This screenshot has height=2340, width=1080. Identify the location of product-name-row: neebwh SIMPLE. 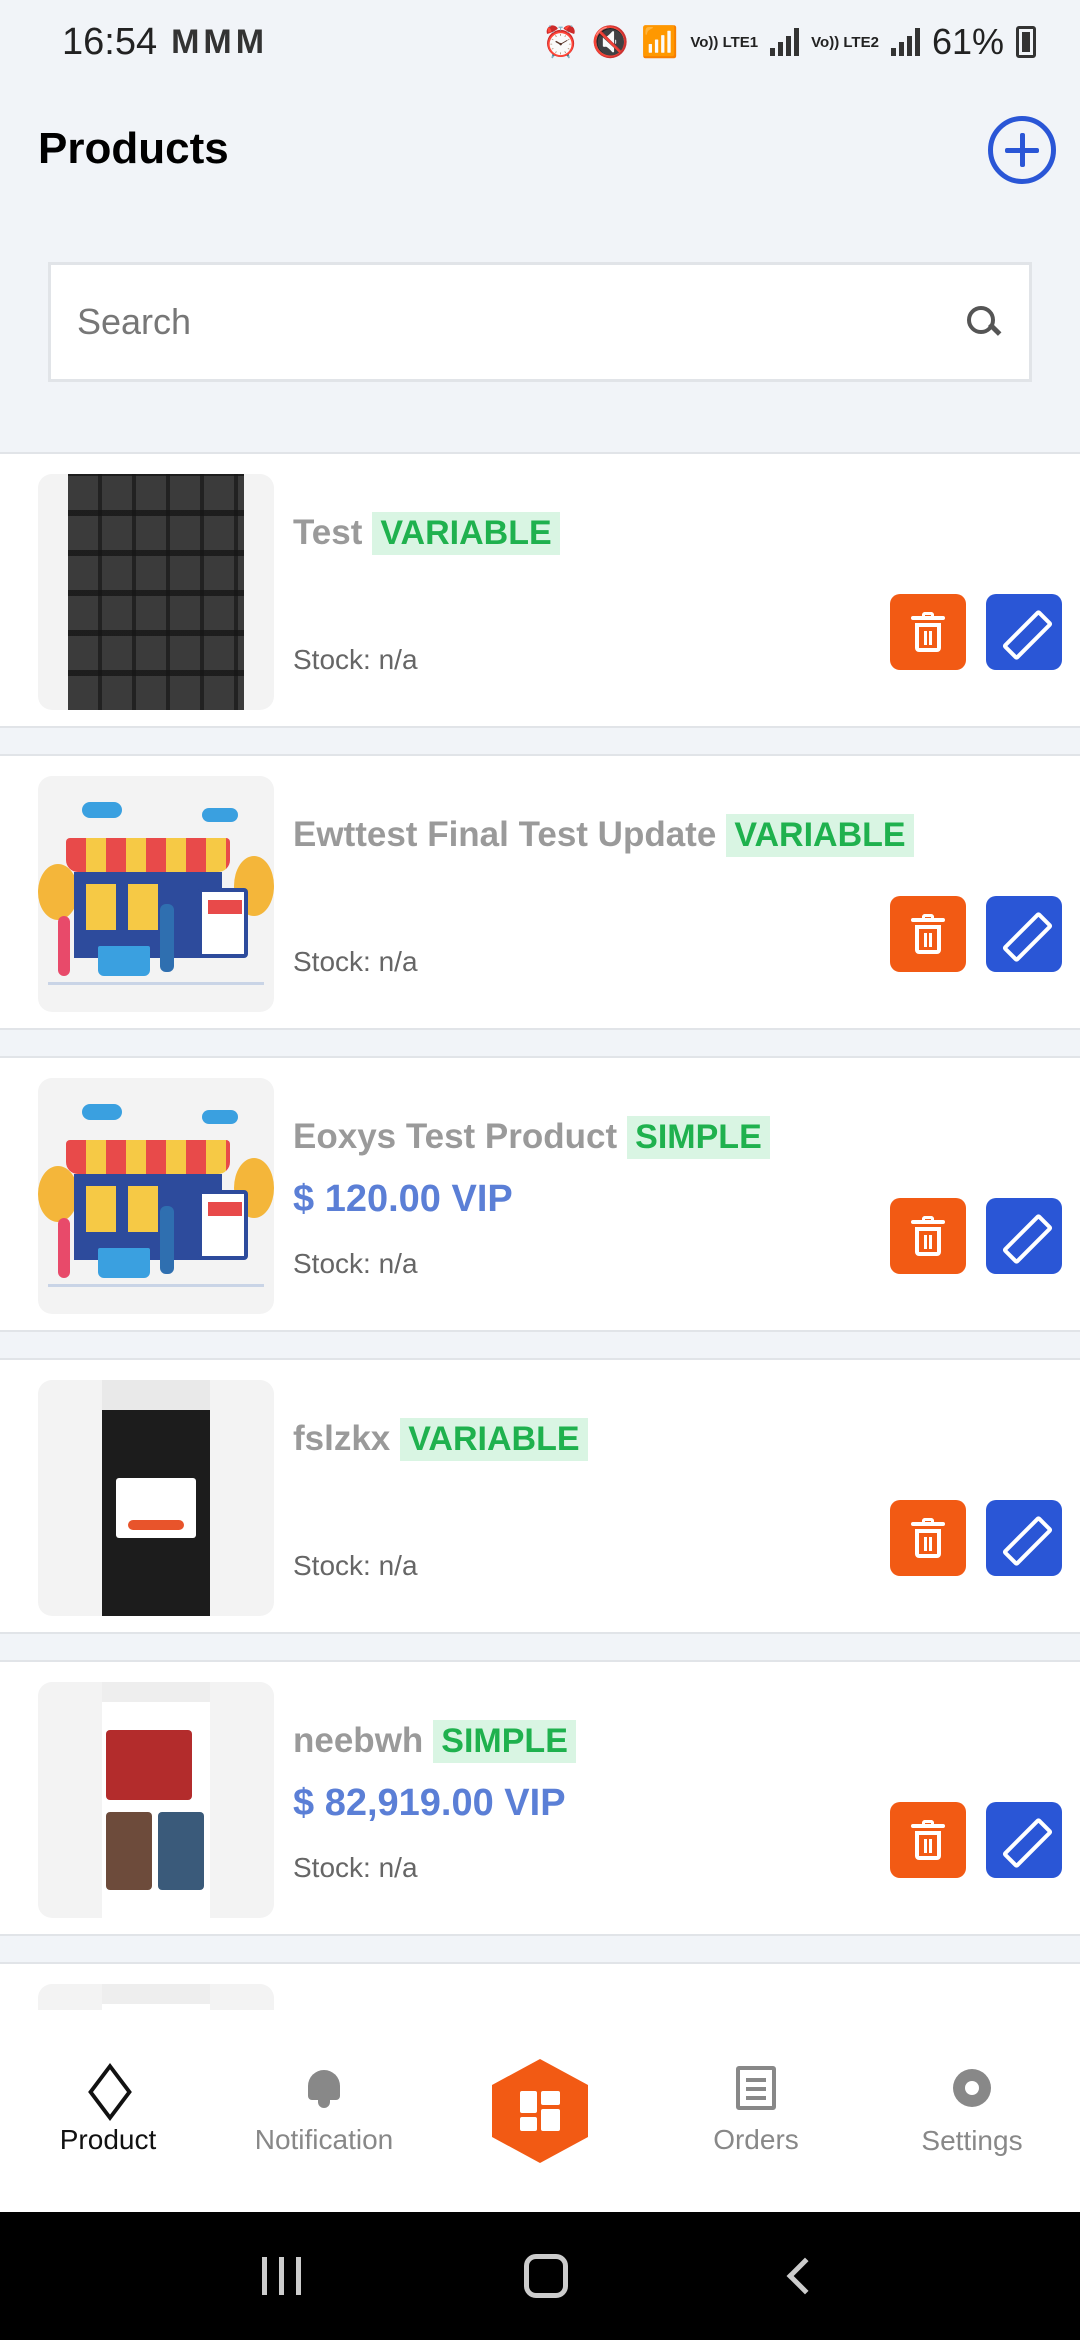
(613, 1741).